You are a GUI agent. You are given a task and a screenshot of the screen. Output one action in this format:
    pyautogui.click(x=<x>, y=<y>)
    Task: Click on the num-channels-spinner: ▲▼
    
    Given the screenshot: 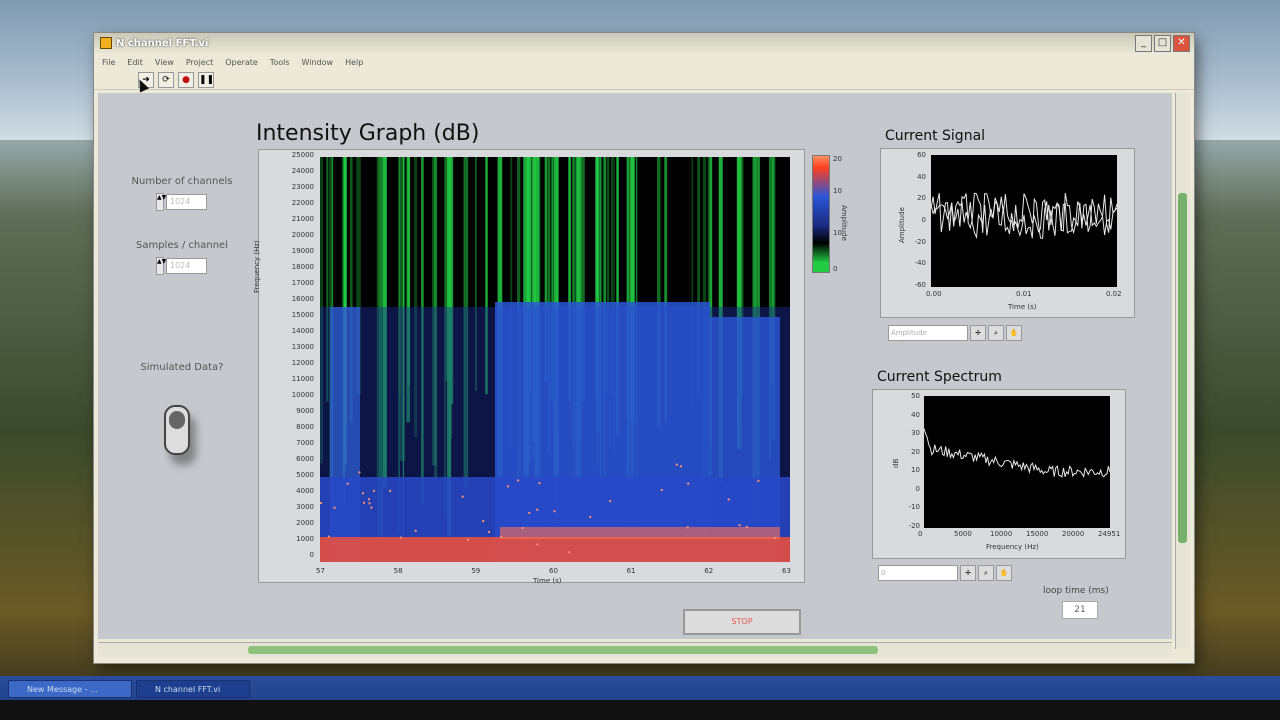 What is the action you would take?
    pyautogui.click(x=161, y=202)
    